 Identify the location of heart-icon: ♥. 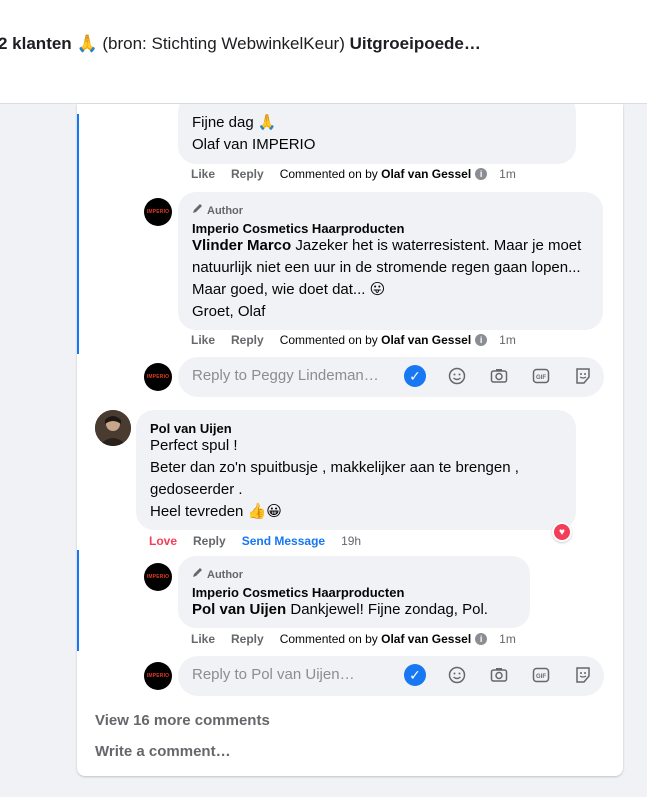
(562, 532).